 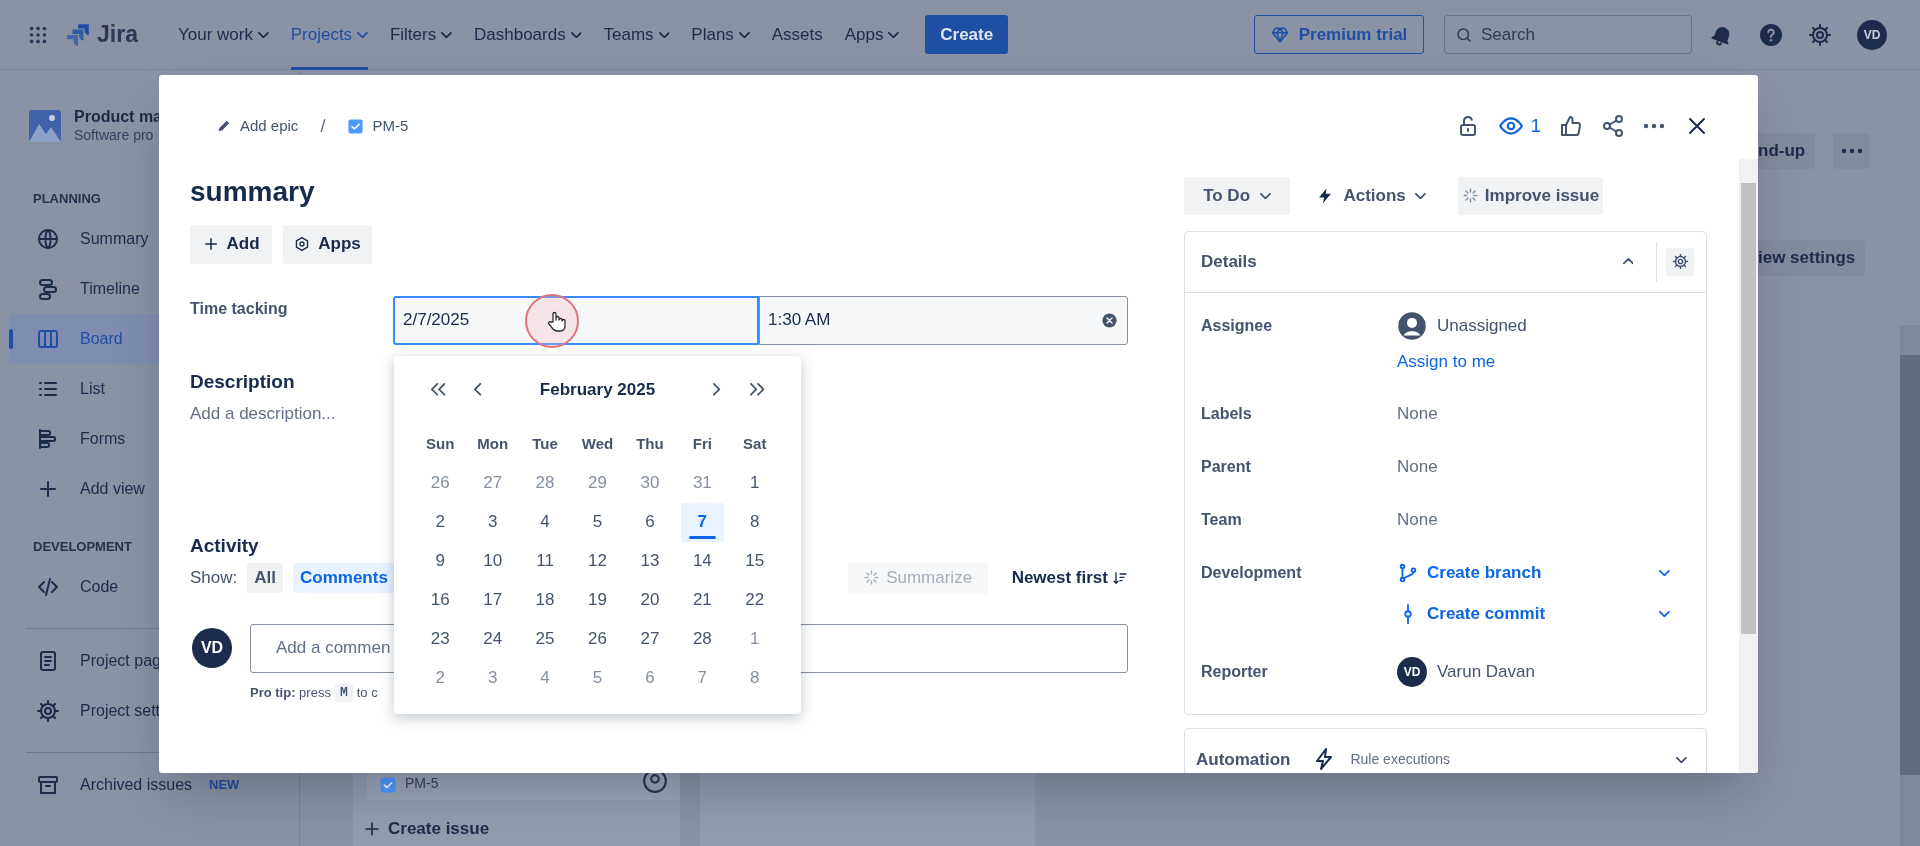 I want to click on field-label: Parent, so click(x=1226, y=466).